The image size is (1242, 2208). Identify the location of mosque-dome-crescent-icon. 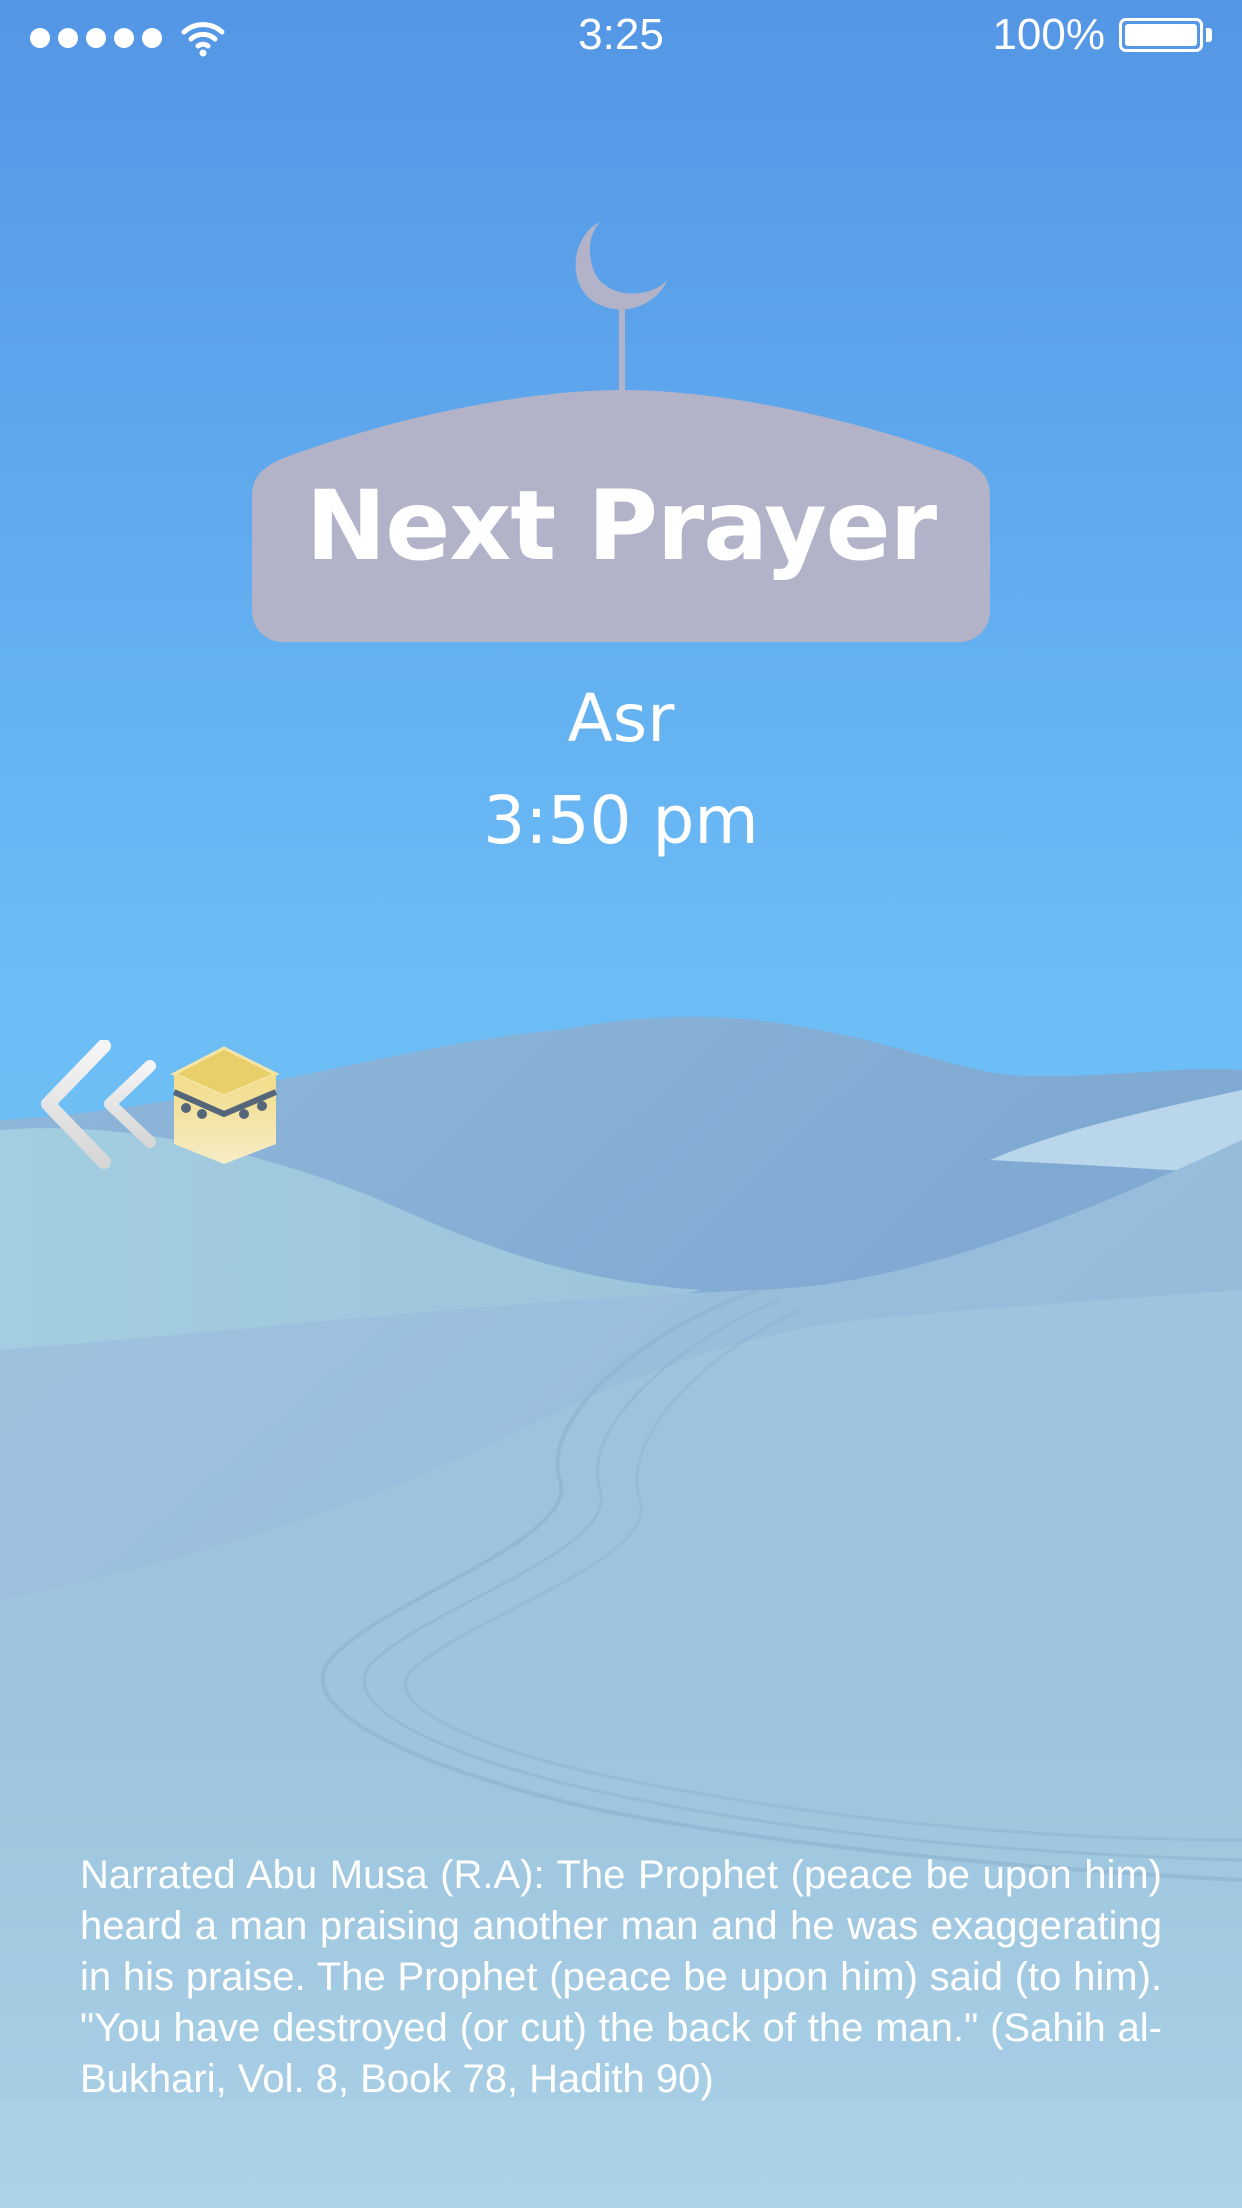
(621, 432).